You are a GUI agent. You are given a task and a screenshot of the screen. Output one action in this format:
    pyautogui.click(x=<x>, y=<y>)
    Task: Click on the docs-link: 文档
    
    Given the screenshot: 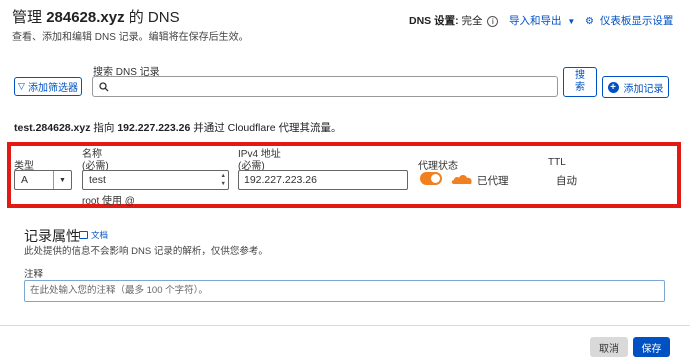 What is the action you would take?
    pyautogui.click(x=93, y=235)
    